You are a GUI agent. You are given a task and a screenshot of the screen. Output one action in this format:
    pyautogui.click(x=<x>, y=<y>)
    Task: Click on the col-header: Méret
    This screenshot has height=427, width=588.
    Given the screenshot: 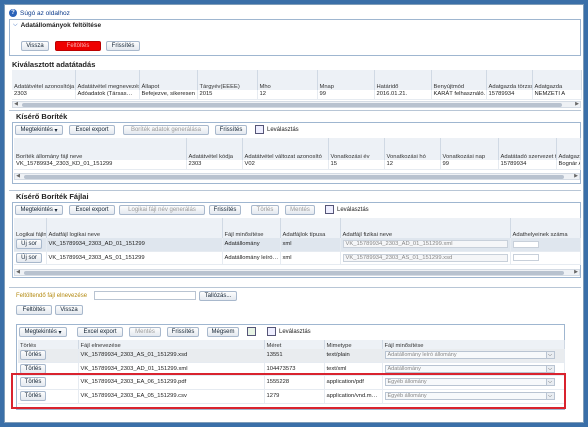 What is the action you would take?
    pyautogui.click(x=294, y=344)
    